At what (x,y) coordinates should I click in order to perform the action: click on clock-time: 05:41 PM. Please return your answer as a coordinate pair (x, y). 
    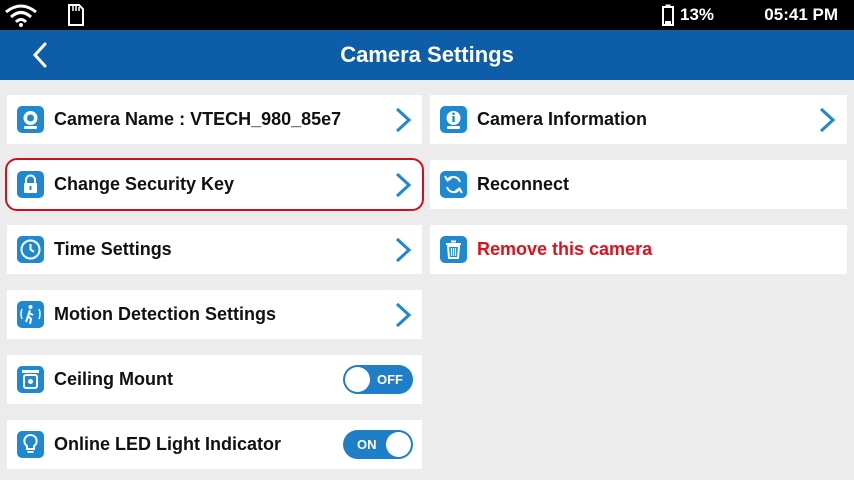
    Looking at the image, I should click on (801, 14).